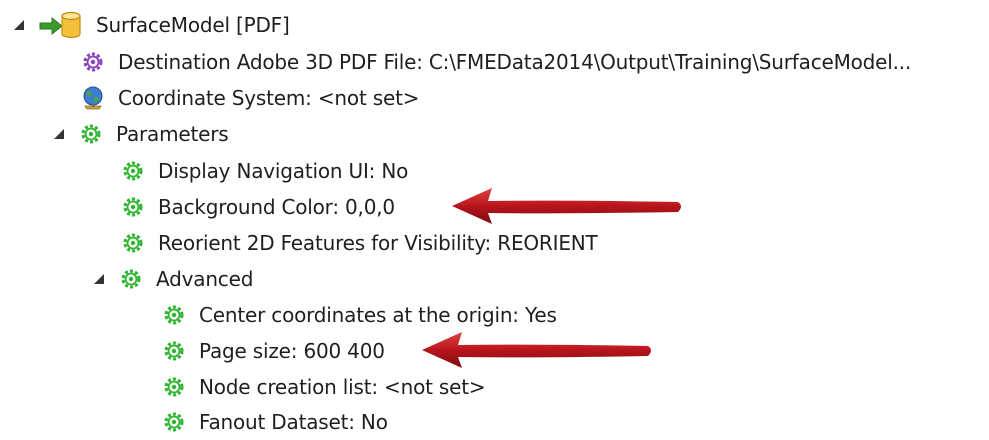 The height and width of the screenshot is (440, 989). I want to click on tree-node-label: Advanced, so click(205, 279).